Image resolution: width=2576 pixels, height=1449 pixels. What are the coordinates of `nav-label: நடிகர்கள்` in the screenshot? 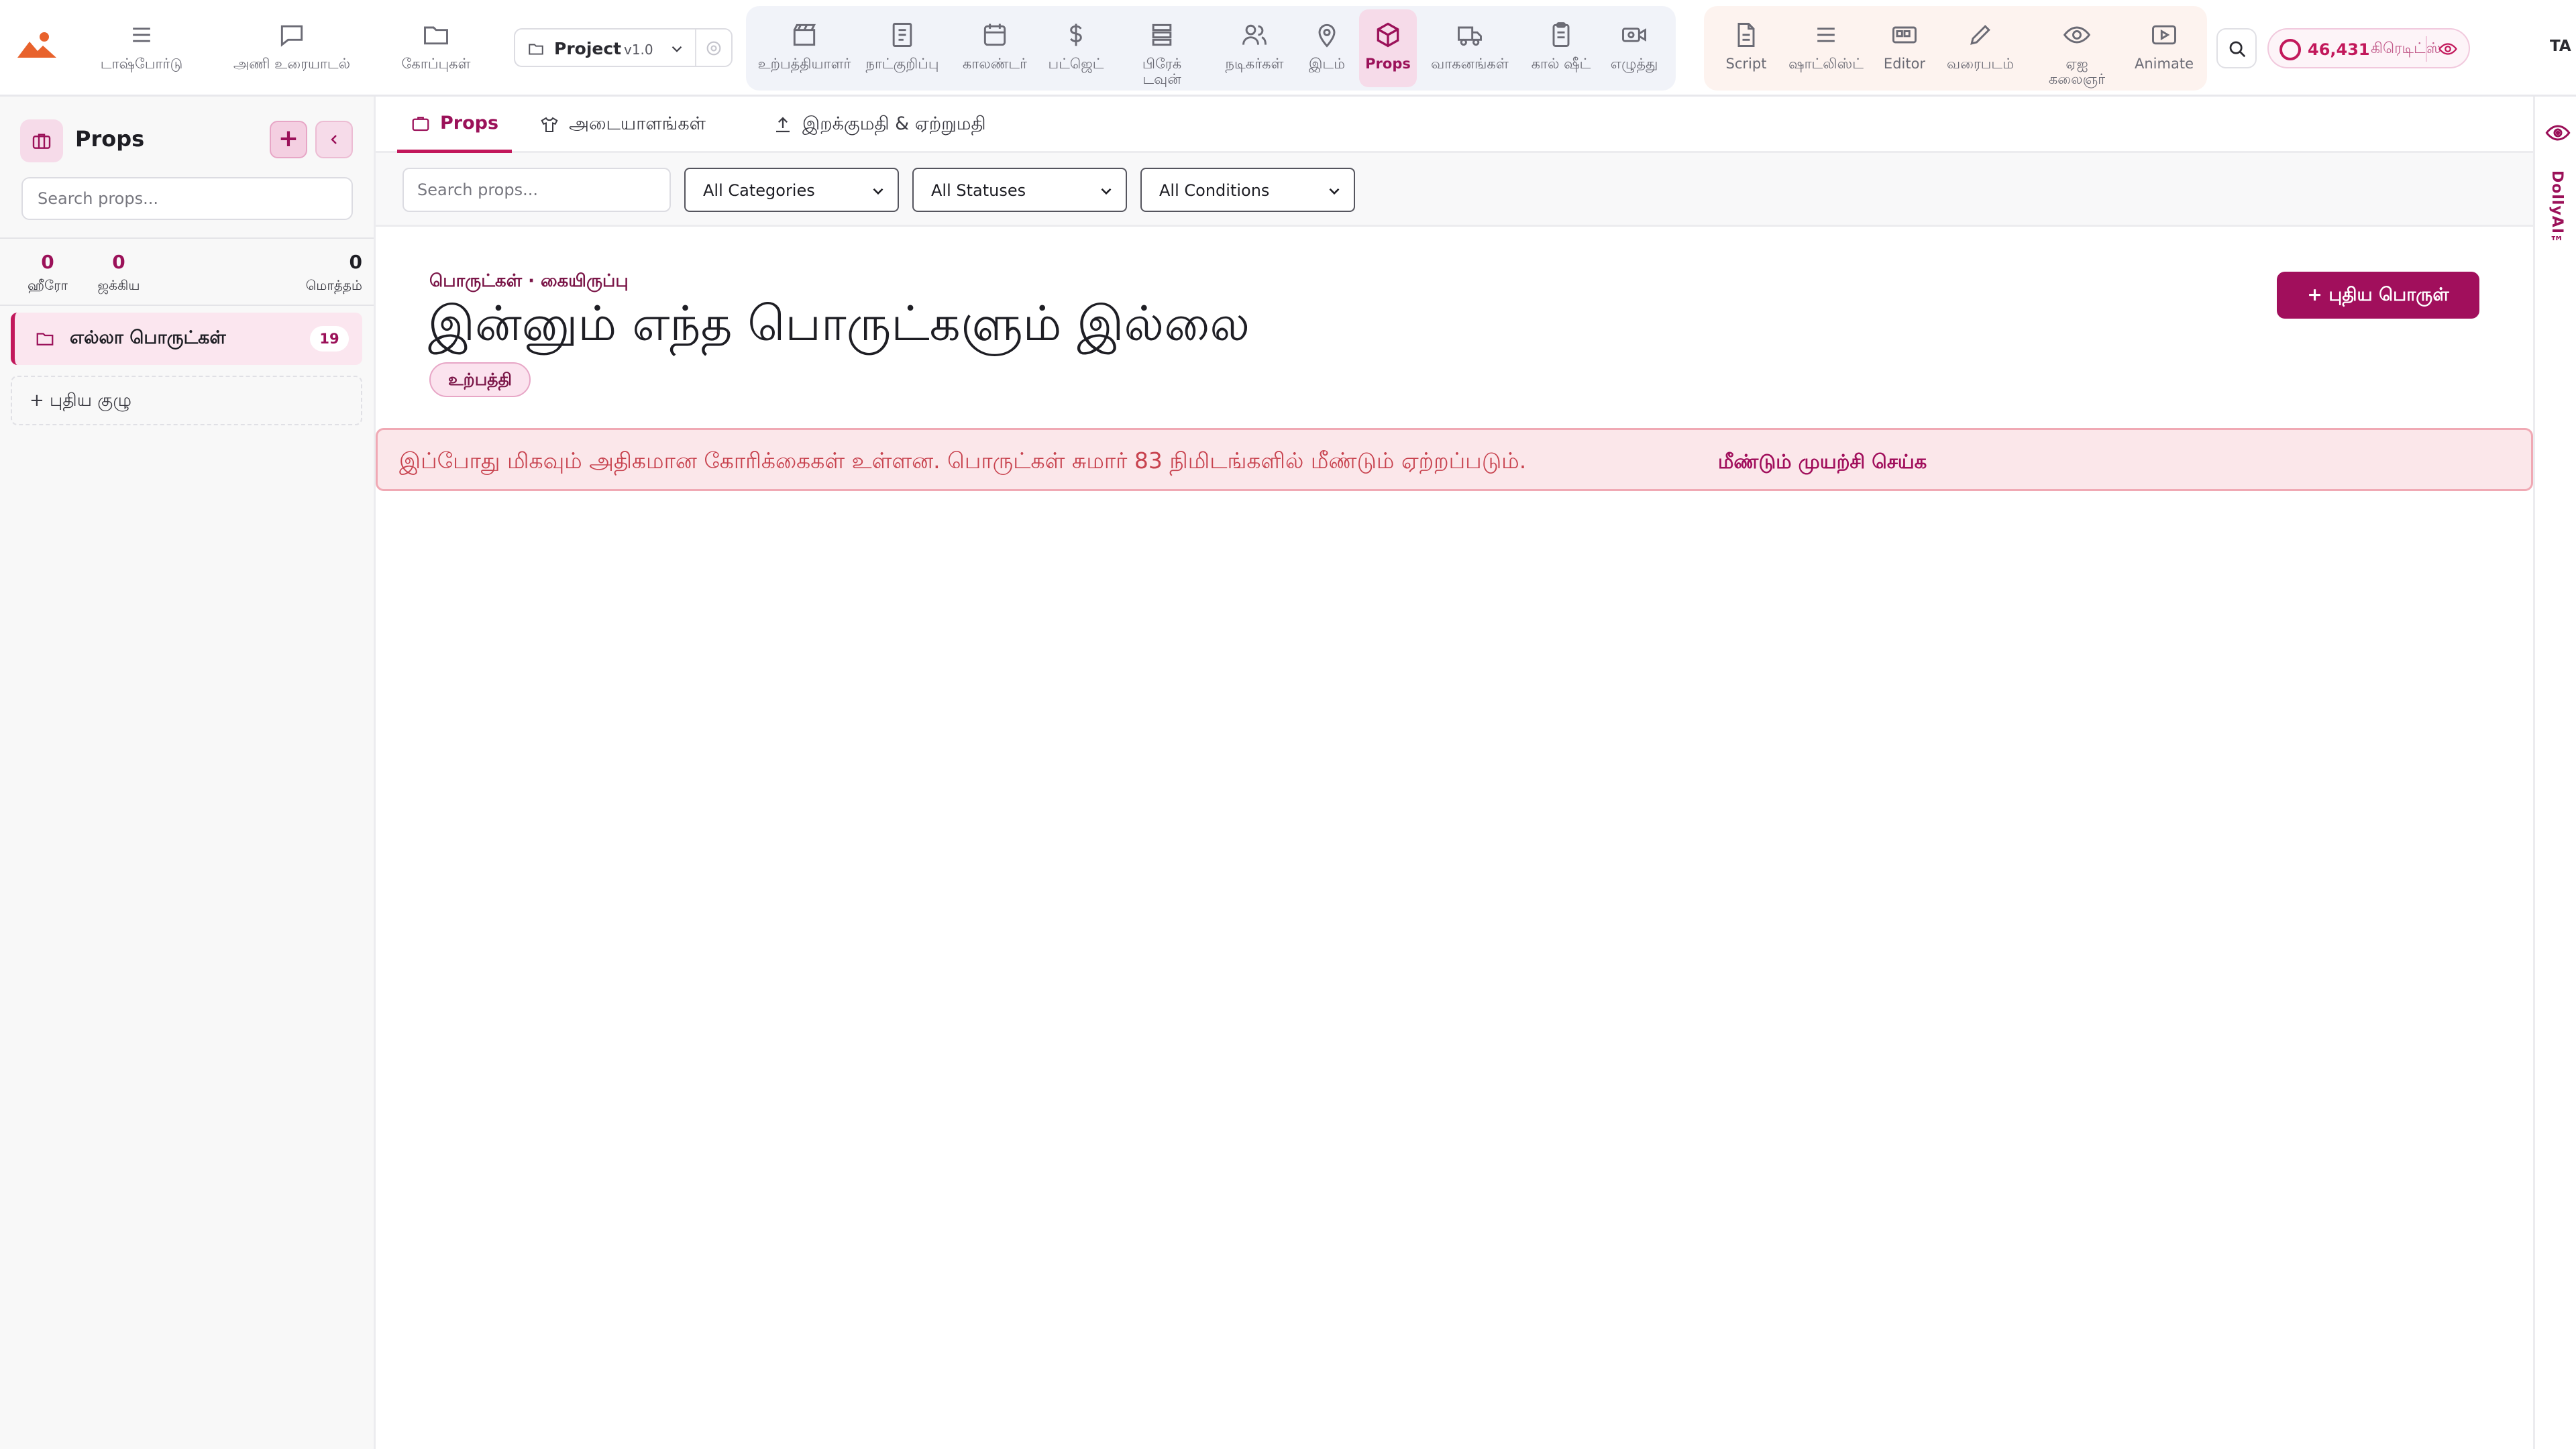 It's located at (1254, 64).